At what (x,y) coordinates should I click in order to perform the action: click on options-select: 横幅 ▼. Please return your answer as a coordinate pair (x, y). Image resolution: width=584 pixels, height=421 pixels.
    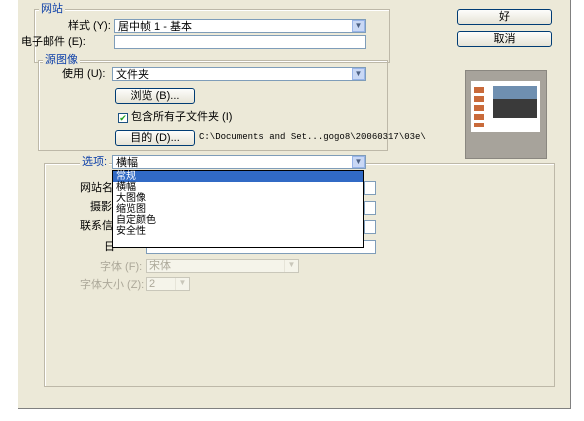
    Looking at the image, I should click on (239, 162).